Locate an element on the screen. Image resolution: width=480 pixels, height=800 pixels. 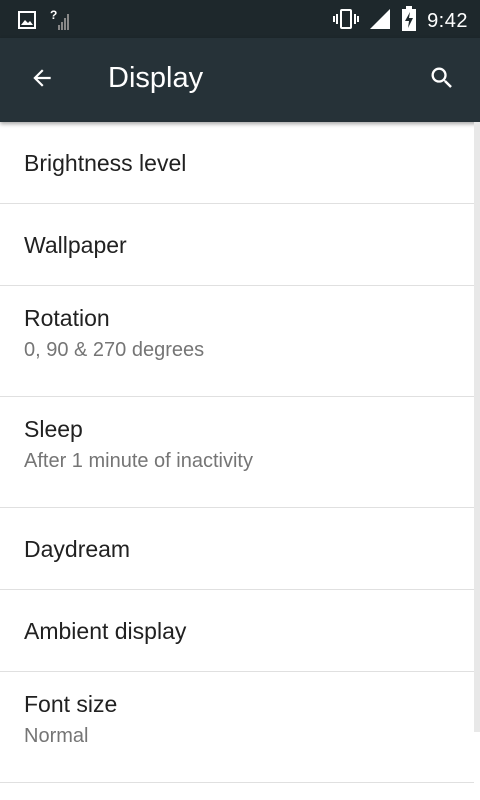
setting-title: Sleep is located at coordinates (53, 429).